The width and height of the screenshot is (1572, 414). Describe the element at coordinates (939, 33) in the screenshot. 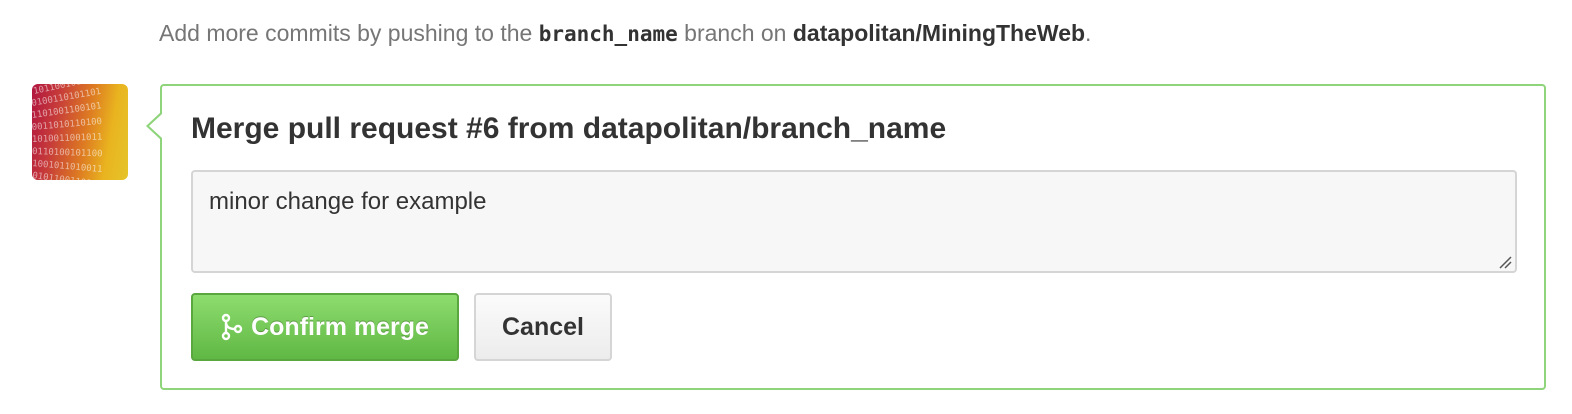

I see `repo-name: datapolitan/MiningTheWeb` at that location.